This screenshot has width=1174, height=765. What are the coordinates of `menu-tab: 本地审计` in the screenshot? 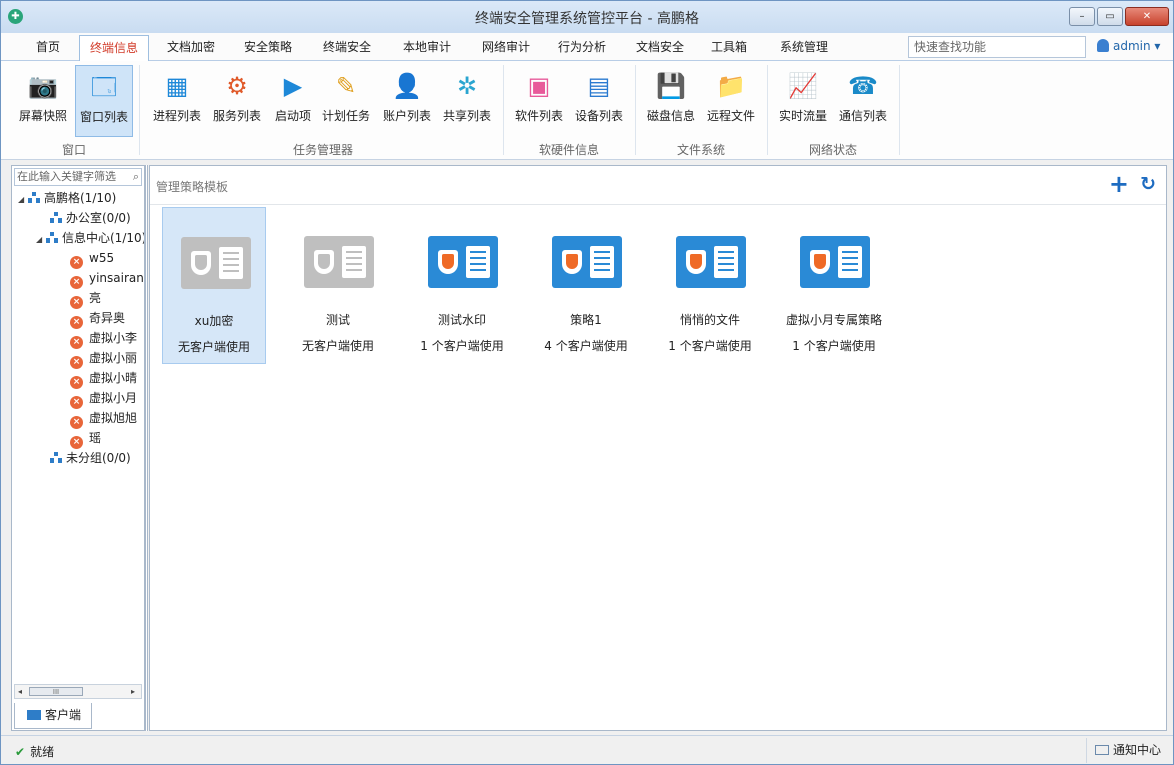 It's located at (427, 48).